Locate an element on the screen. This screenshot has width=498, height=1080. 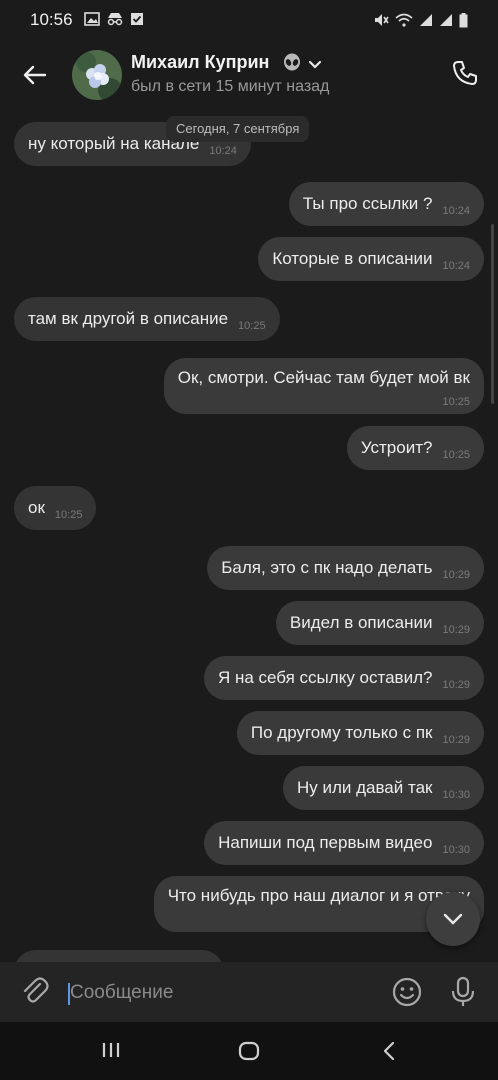
signal-icon is located at coordinates (426, 20).